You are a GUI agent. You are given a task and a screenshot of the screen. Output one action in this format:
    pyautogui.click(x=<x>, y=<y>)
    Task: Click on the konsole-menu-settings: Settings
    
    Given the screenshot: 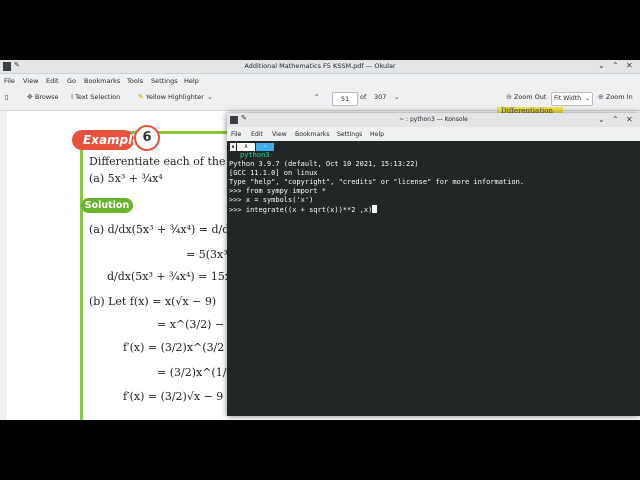 What is the action you would take?
    pyautogui.click(x=349, y=134)
    